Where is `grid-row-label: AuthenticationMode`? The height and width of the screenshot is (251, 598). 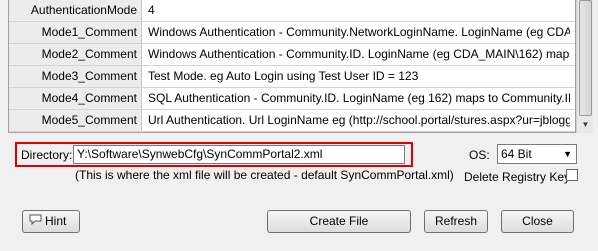 grid-row-label: AuthenticationMode is located at coordinates (75, 10).